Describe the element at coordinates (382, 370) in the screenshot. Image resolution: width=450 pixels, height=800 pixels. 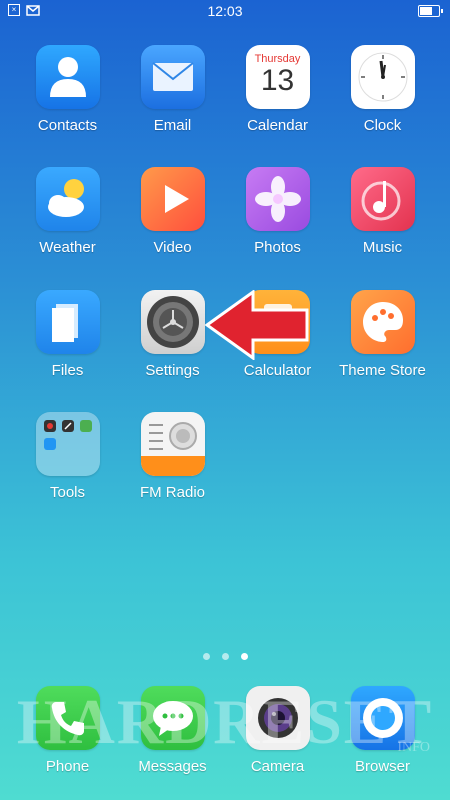
I see `app-label: Theme Store` at that location.